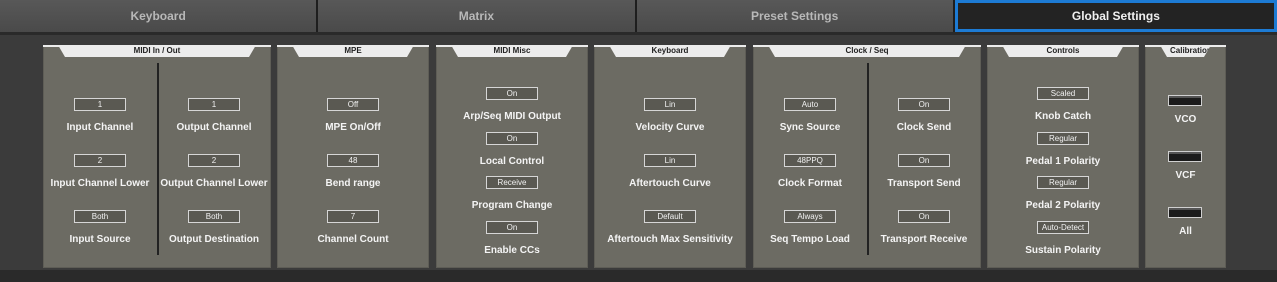 The image size is (1277, 282). Describe the element at coordinates (1063, 236) in the screenshot. I see `param-sustain-polarity: Auto-Detect Sustain Polarity` at that location.